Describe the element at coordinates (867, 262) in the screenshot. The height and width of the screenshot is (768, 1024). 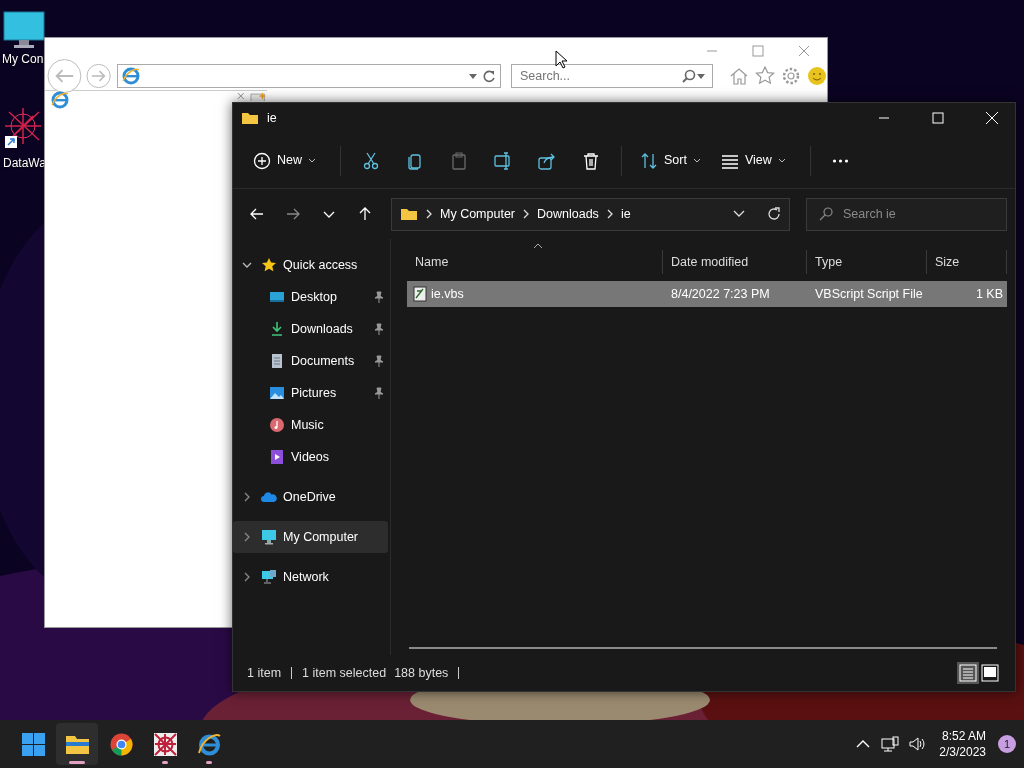
I see `column-header: Type` at that location.